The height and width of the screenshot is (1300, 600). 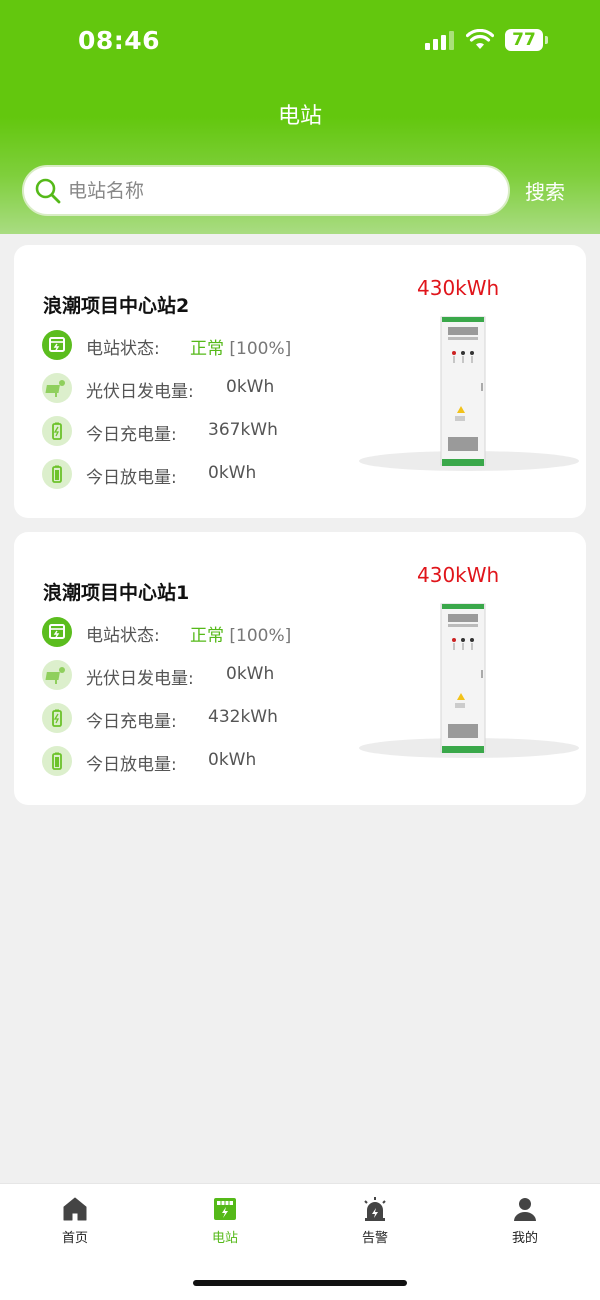 What do you see at coordinates (119, 40) in the screenshot?
I see `status-time: 08:46` at bounding box center [119, 40].